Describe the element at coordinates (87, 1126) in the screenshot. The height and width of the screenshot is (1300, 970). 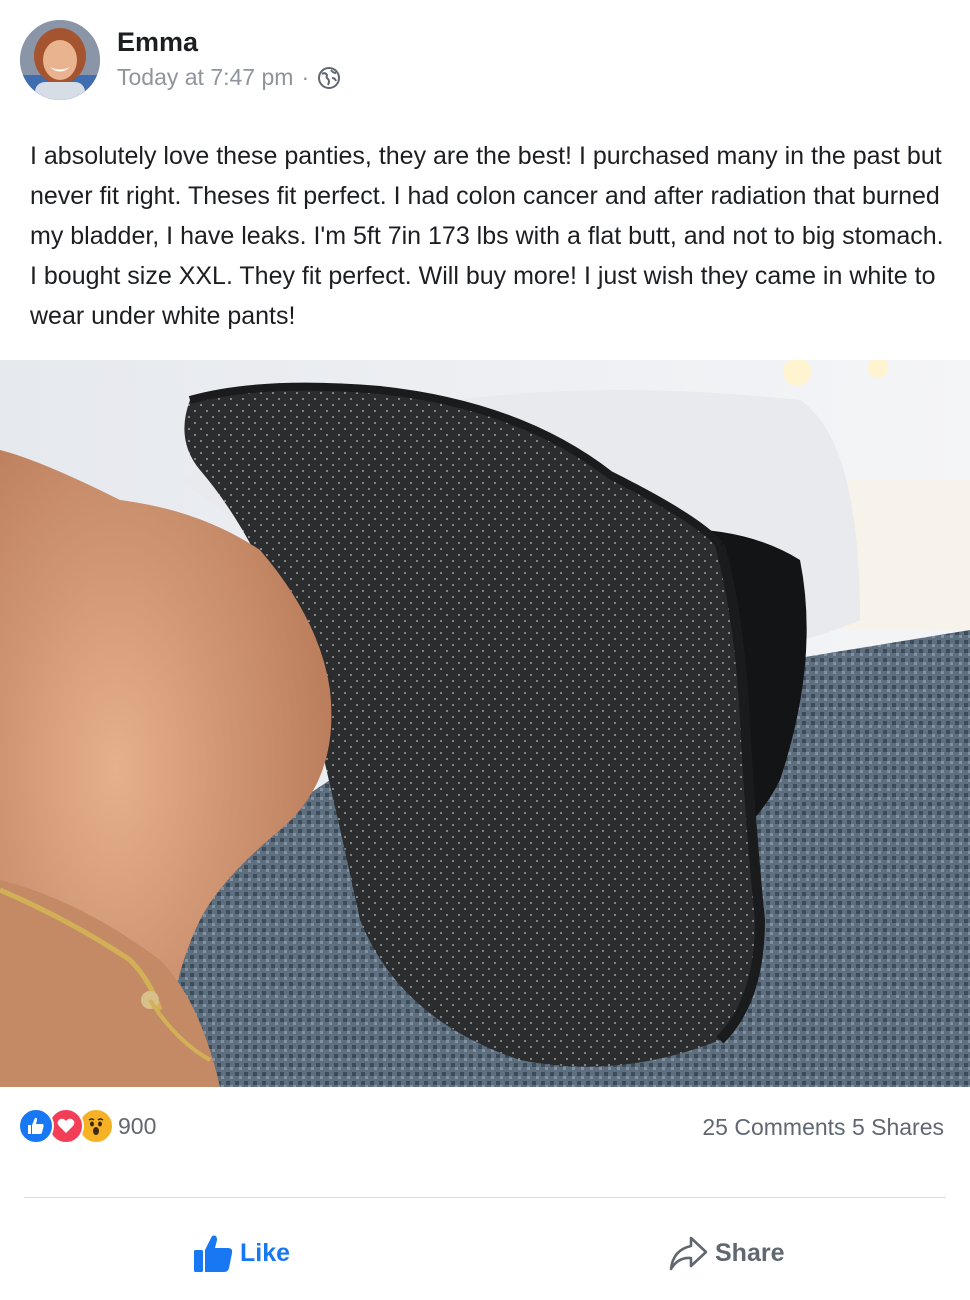
I see `reactions-summary: 900` at that location.